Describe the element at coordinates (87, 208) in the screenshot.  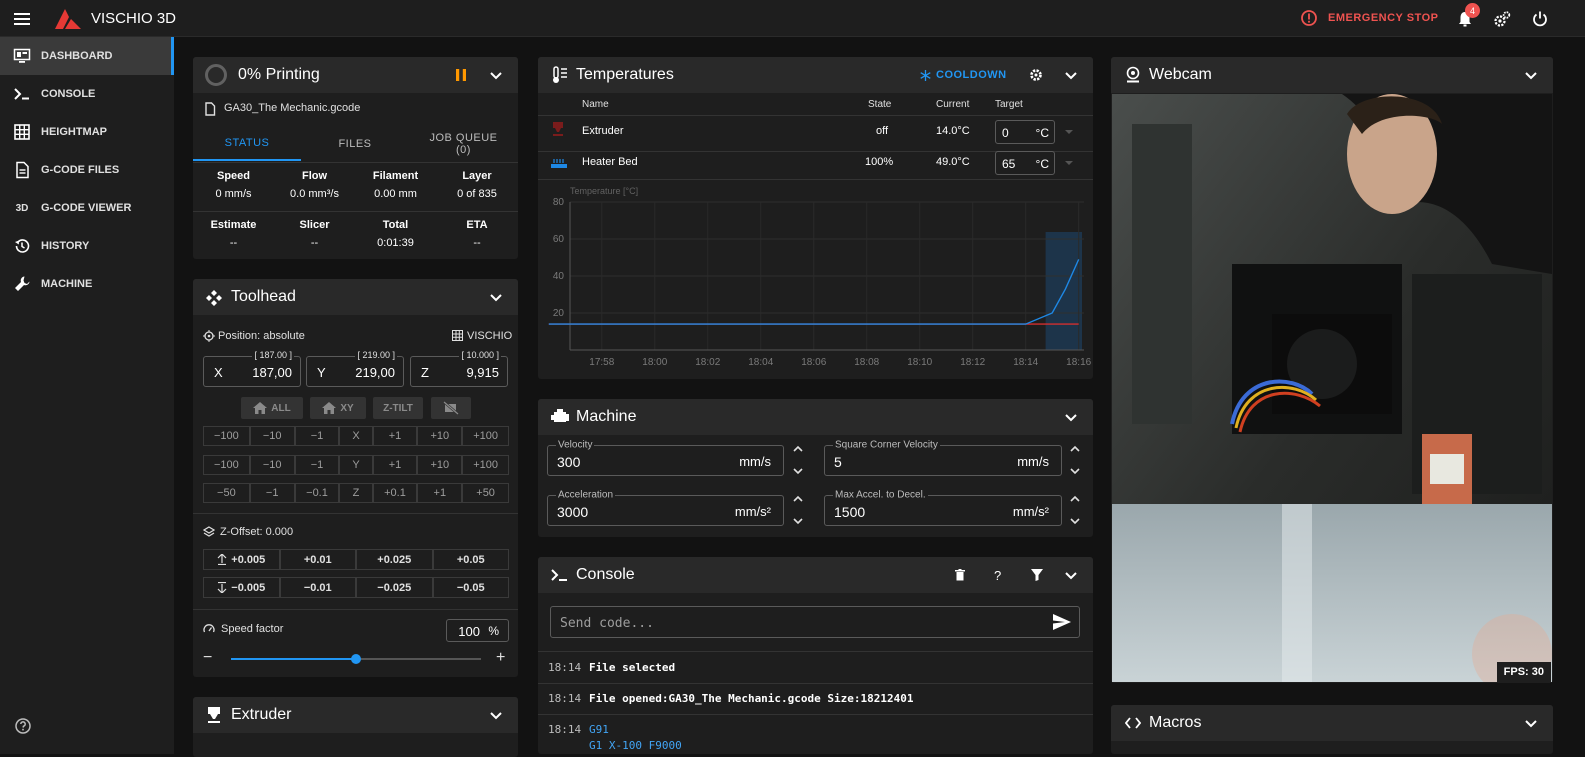
I see `nav-gcode-viewer: 3D G-CODE VIEWER` at that location.